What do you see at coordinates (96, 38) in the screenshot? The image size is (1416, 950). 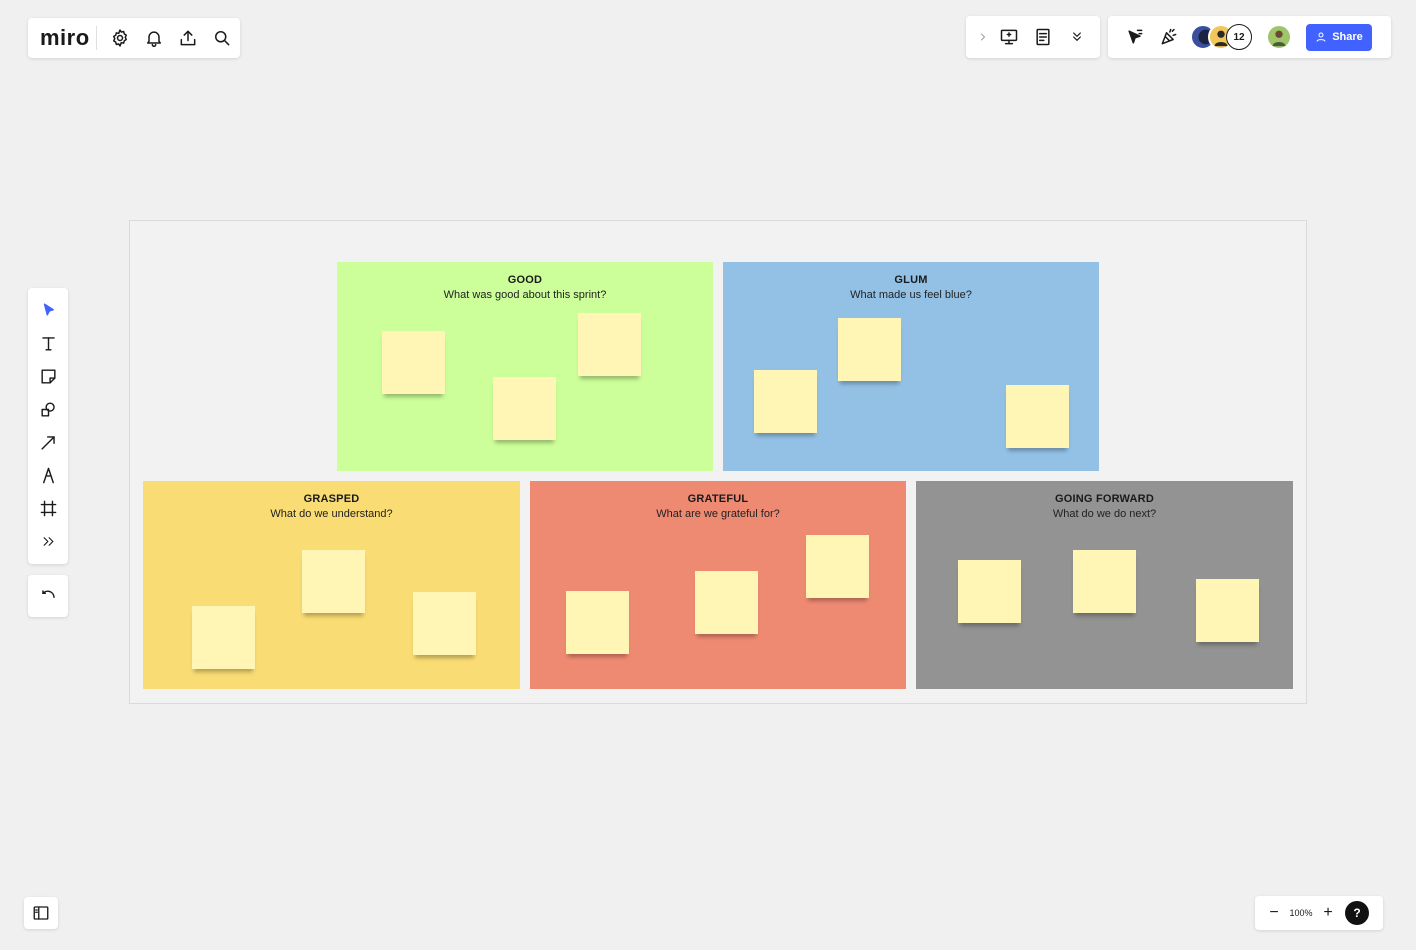 I see `divider` at bounding box center [96, 38].